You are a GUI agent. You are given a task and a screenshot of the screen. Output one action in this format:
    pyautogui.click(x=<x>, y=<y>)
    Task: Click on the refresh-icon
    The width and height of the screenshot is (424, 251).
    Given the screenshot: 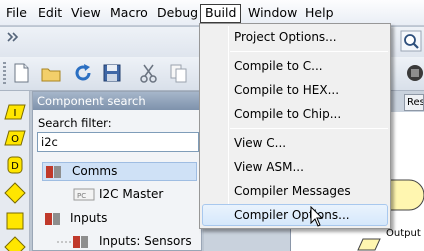 What is the action you would take?
    pyautogui.click(x=83, y=73)
    